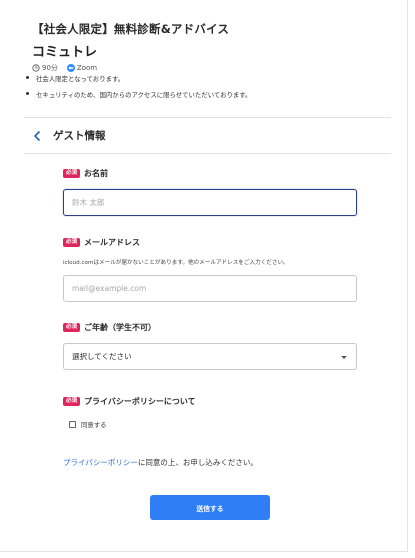  Describe the element at coordinates (137, 94) in the screenshot. I see `note-item: セキュリティのため、国内からのアクセスに限らせていただいております。` at that location.